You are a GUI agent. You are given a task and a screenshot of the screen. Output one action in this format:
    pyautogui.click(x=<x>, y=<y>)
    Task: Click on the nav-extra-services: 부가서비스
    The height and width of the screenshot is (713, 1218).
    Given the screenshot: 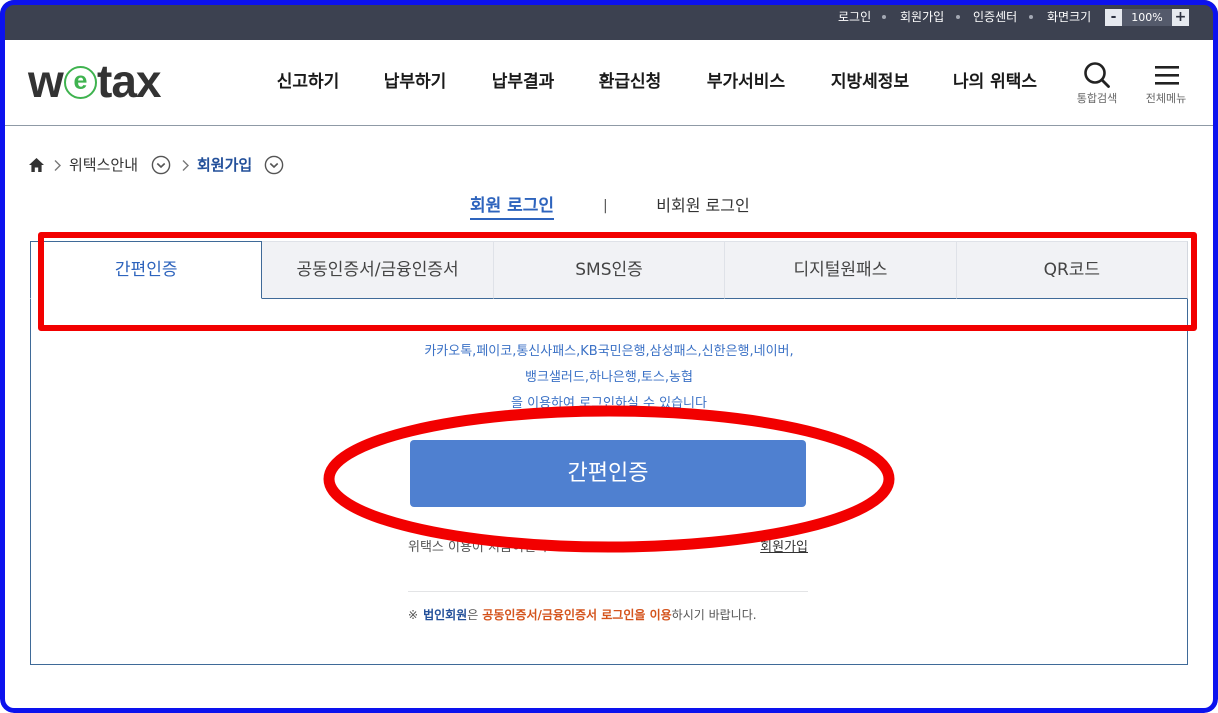 What is the action you would take?
    pyautogui.click(x=746, y=82)
    